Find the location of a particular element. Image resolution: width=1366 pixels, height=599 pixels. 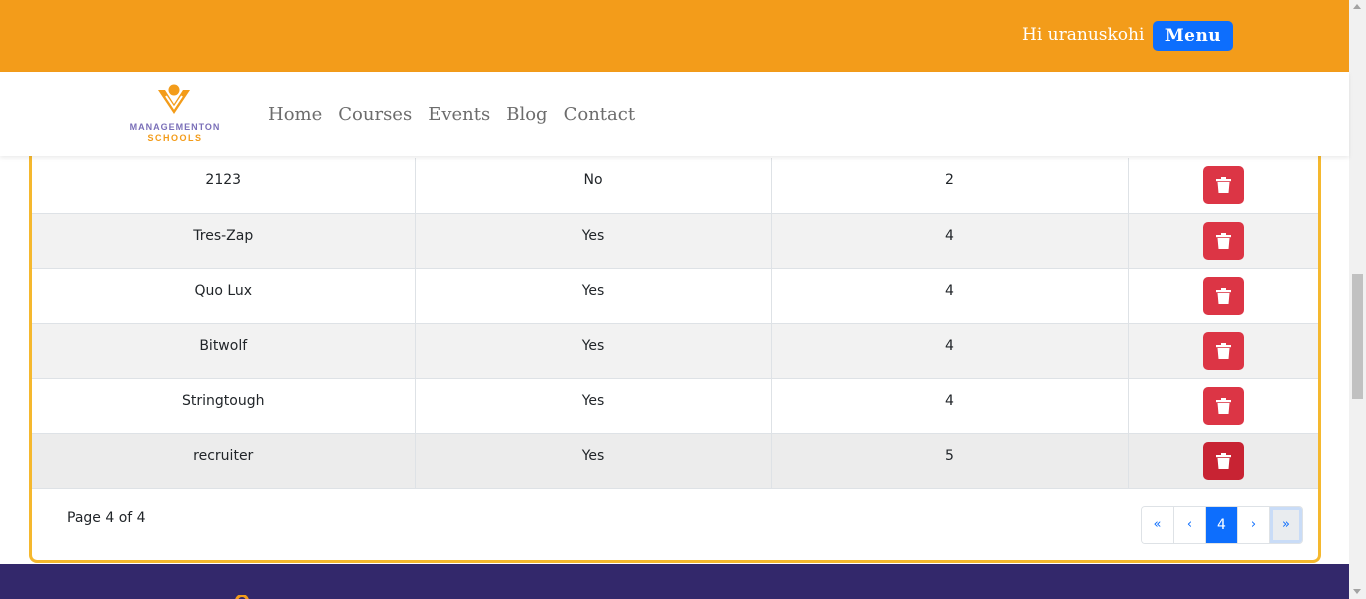

table-row: Bitwolf Yes 4 is located at coordinates (675, 351).